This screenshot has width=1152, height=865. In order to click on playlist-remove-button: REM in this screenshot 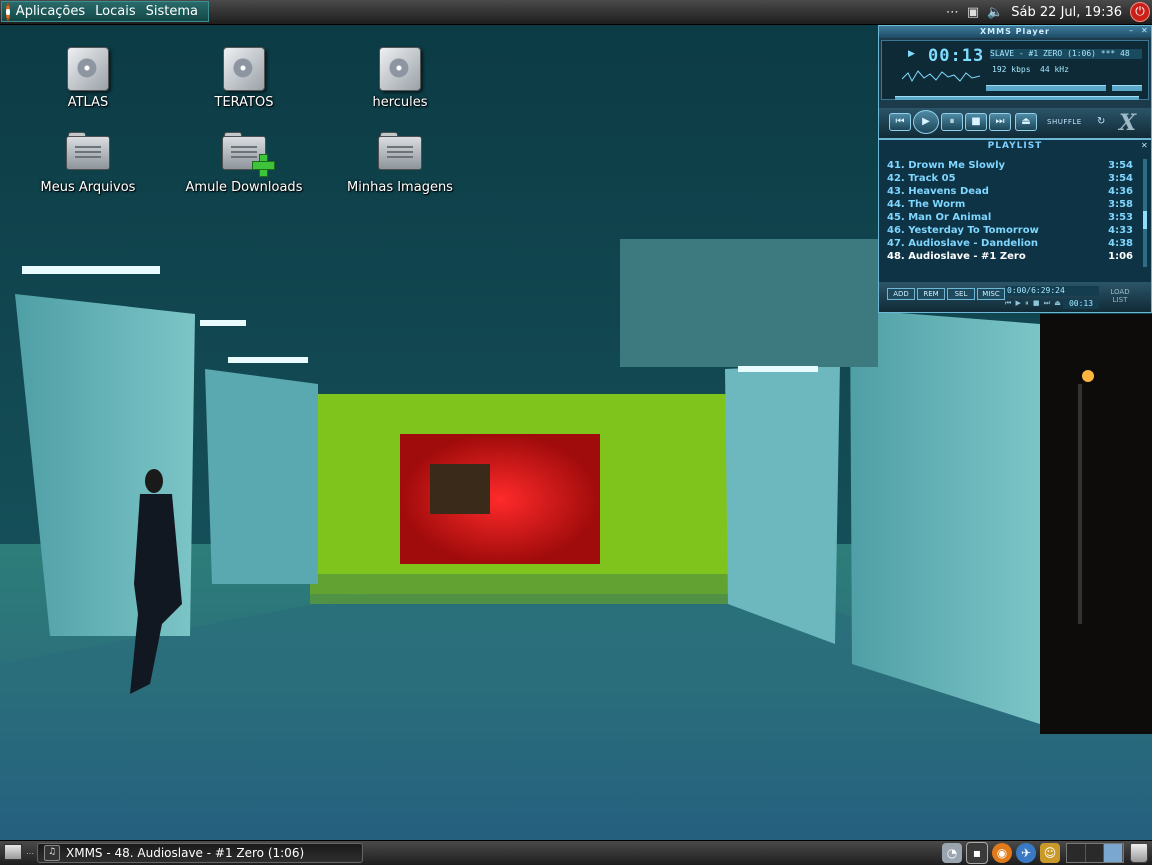, I will do `click(931, 294)`.